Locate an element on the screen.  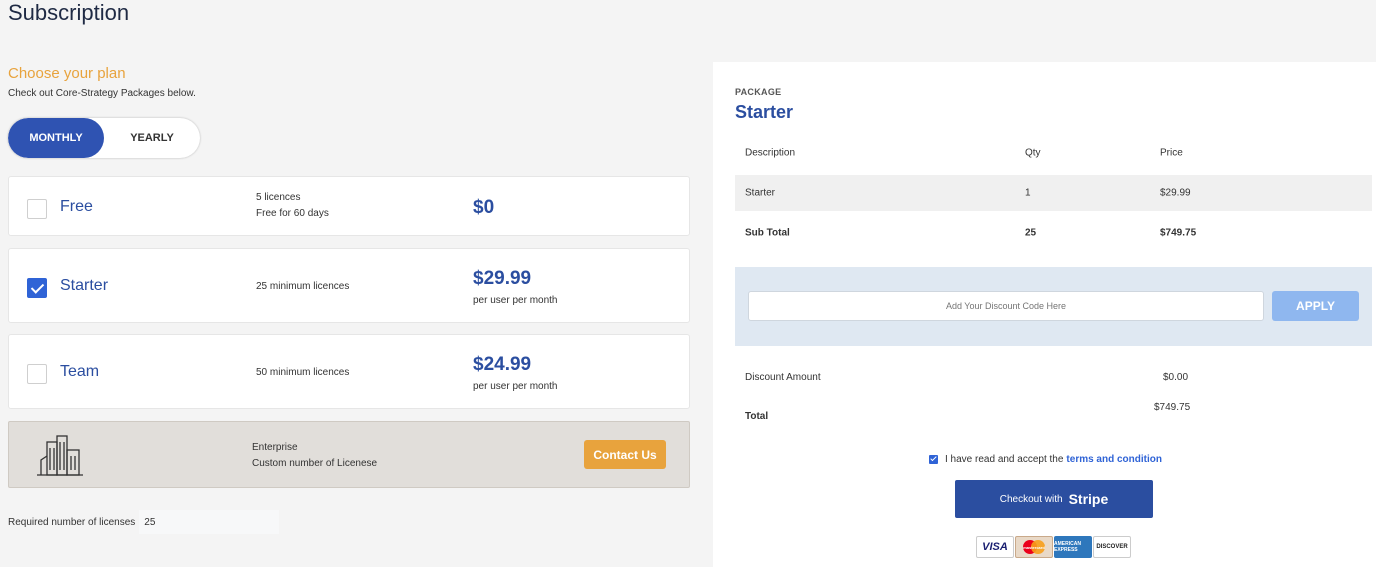
table-cell: Starter is located at coordinates (760, 193).